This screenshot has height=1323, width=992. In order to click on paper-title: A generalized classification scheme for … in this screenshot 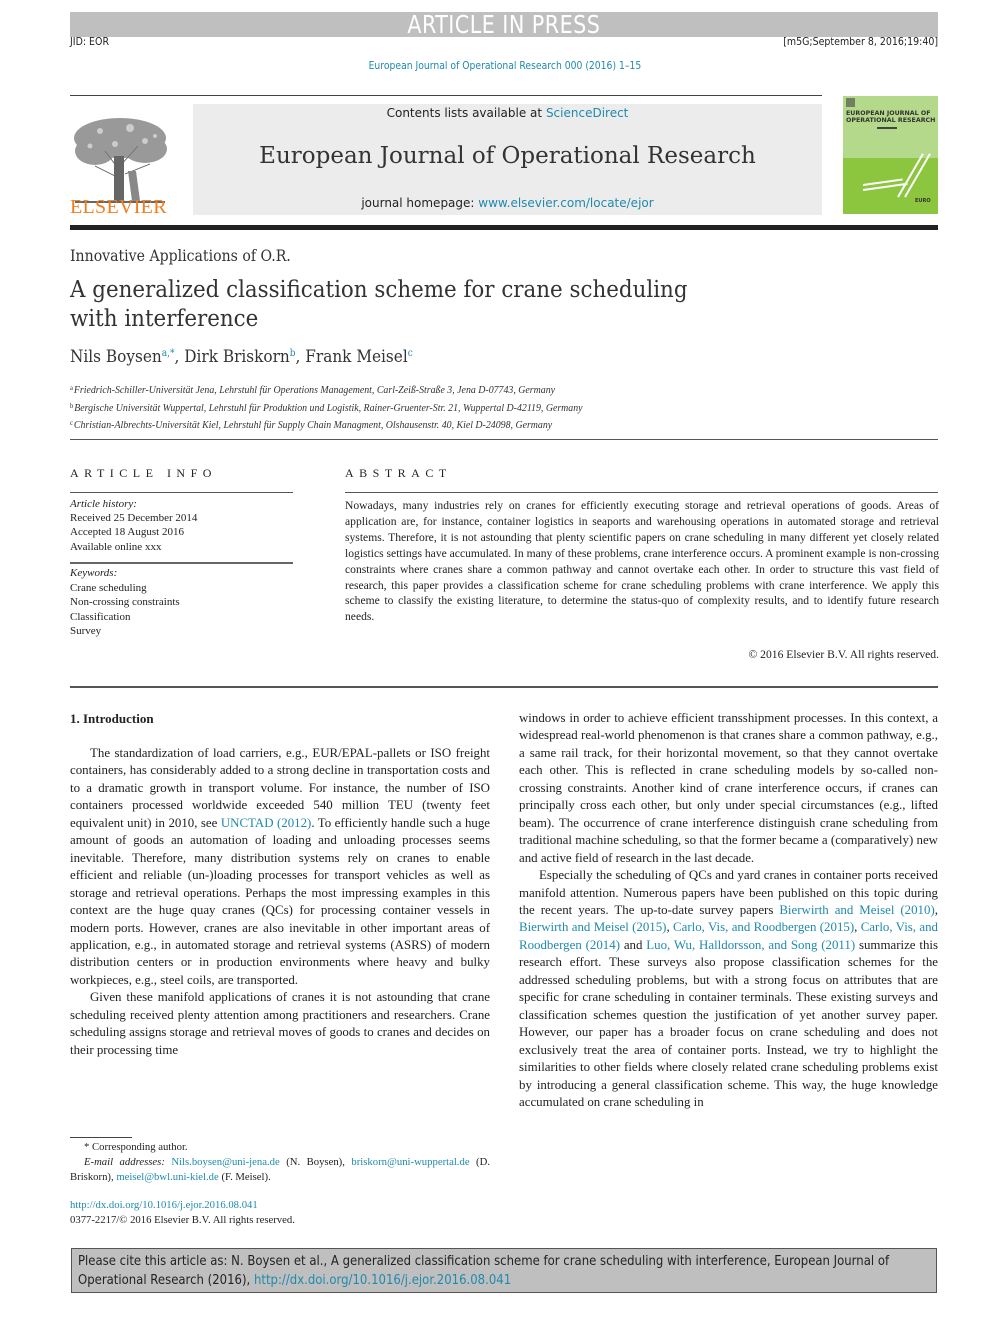, I will do `click(379, 304)`.